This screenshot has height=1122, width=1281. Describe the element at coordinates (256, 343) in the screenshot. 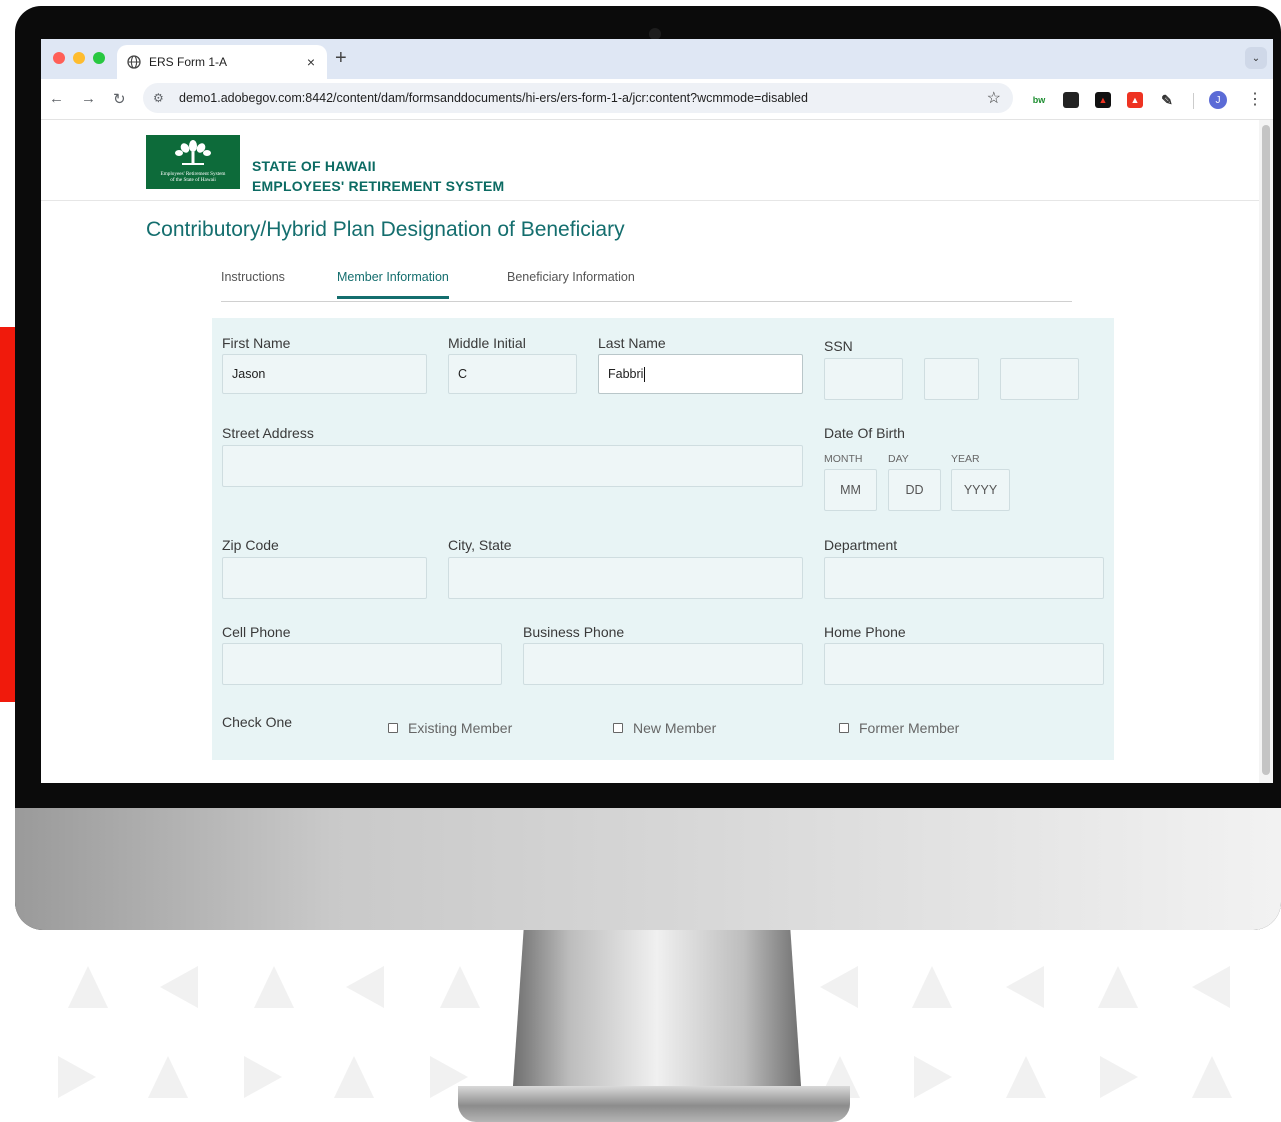

I see `first-name-label: First Name` at that location.